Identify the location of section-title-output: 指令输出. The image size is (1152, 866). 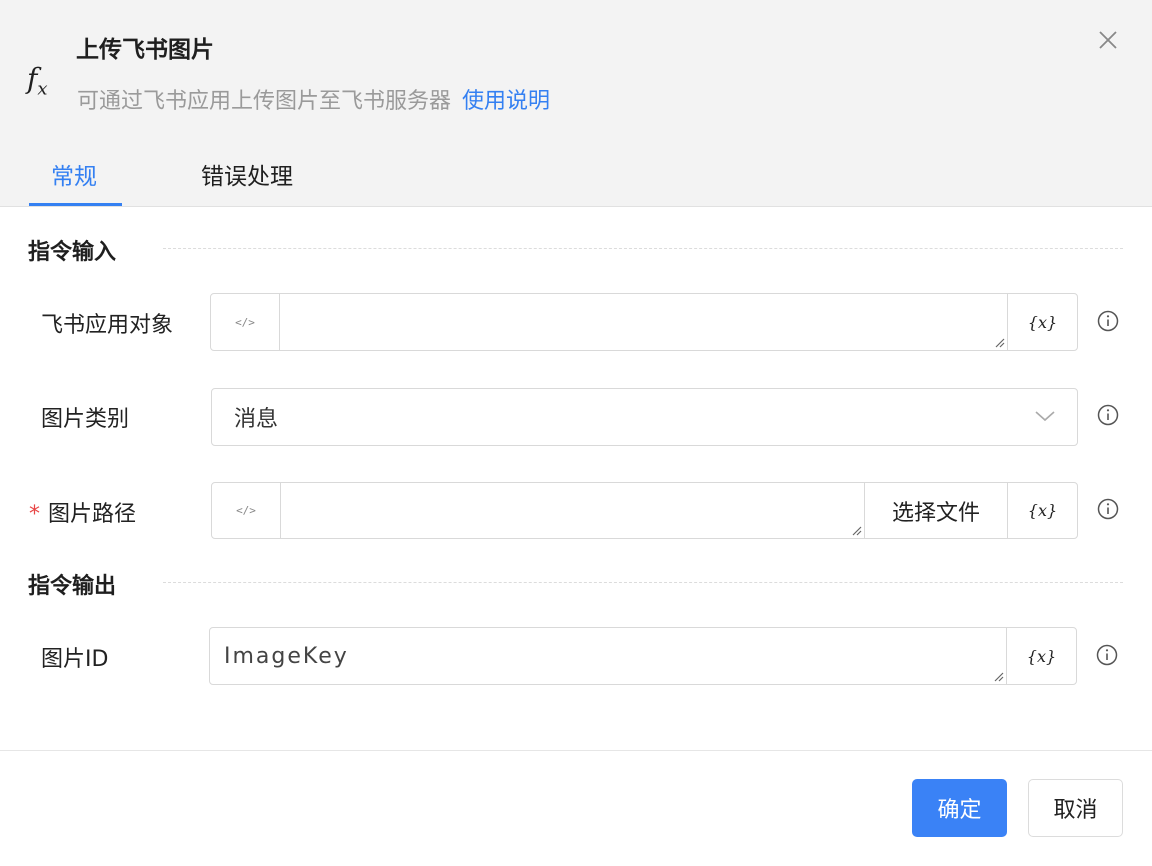
(72, 586).